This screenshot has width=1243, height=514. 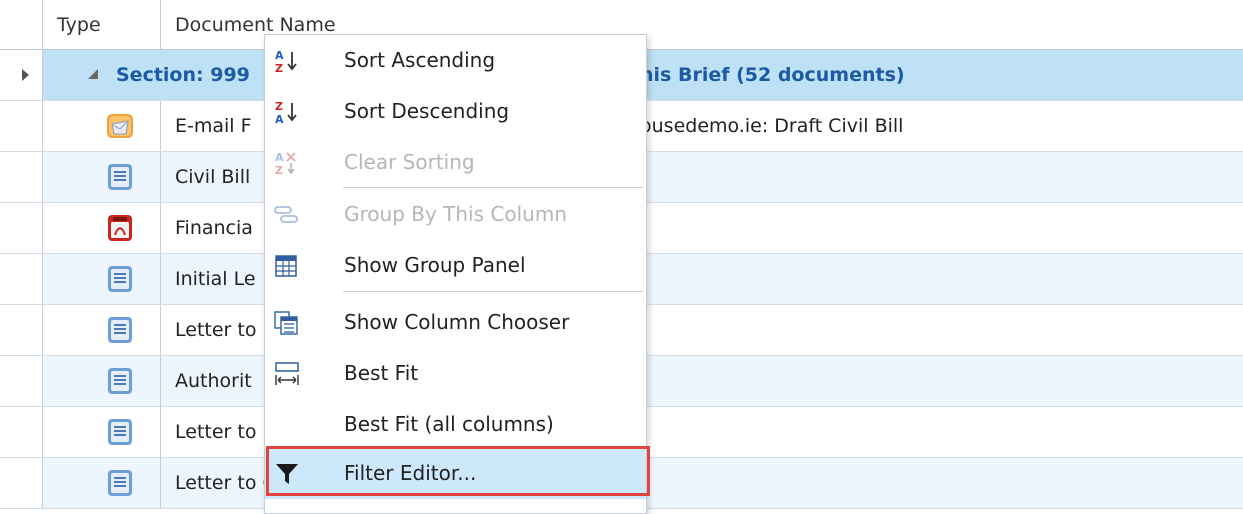 I want to click on menu-item-label: Best Fit, so click(x=381, y=373).